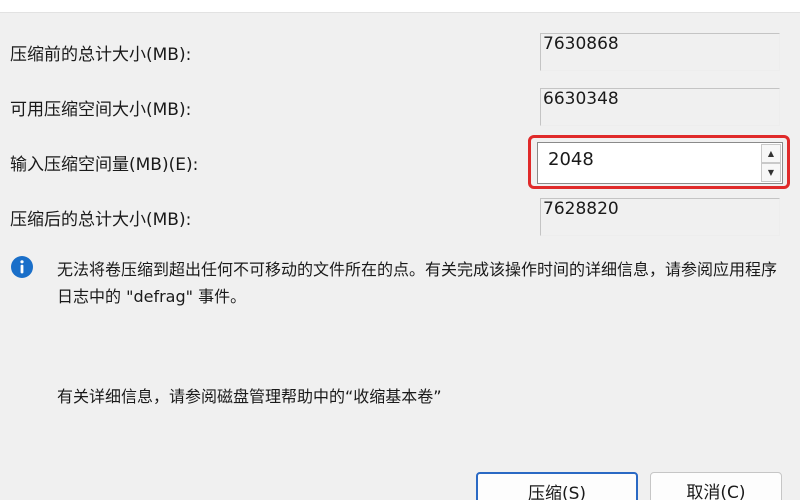 The image size is (800, 500). Describe the element at coordinates (104, 165) in the screenshot. I see `shrink-amount-label: 输入压缩空间量(MB)(E):` at that location.